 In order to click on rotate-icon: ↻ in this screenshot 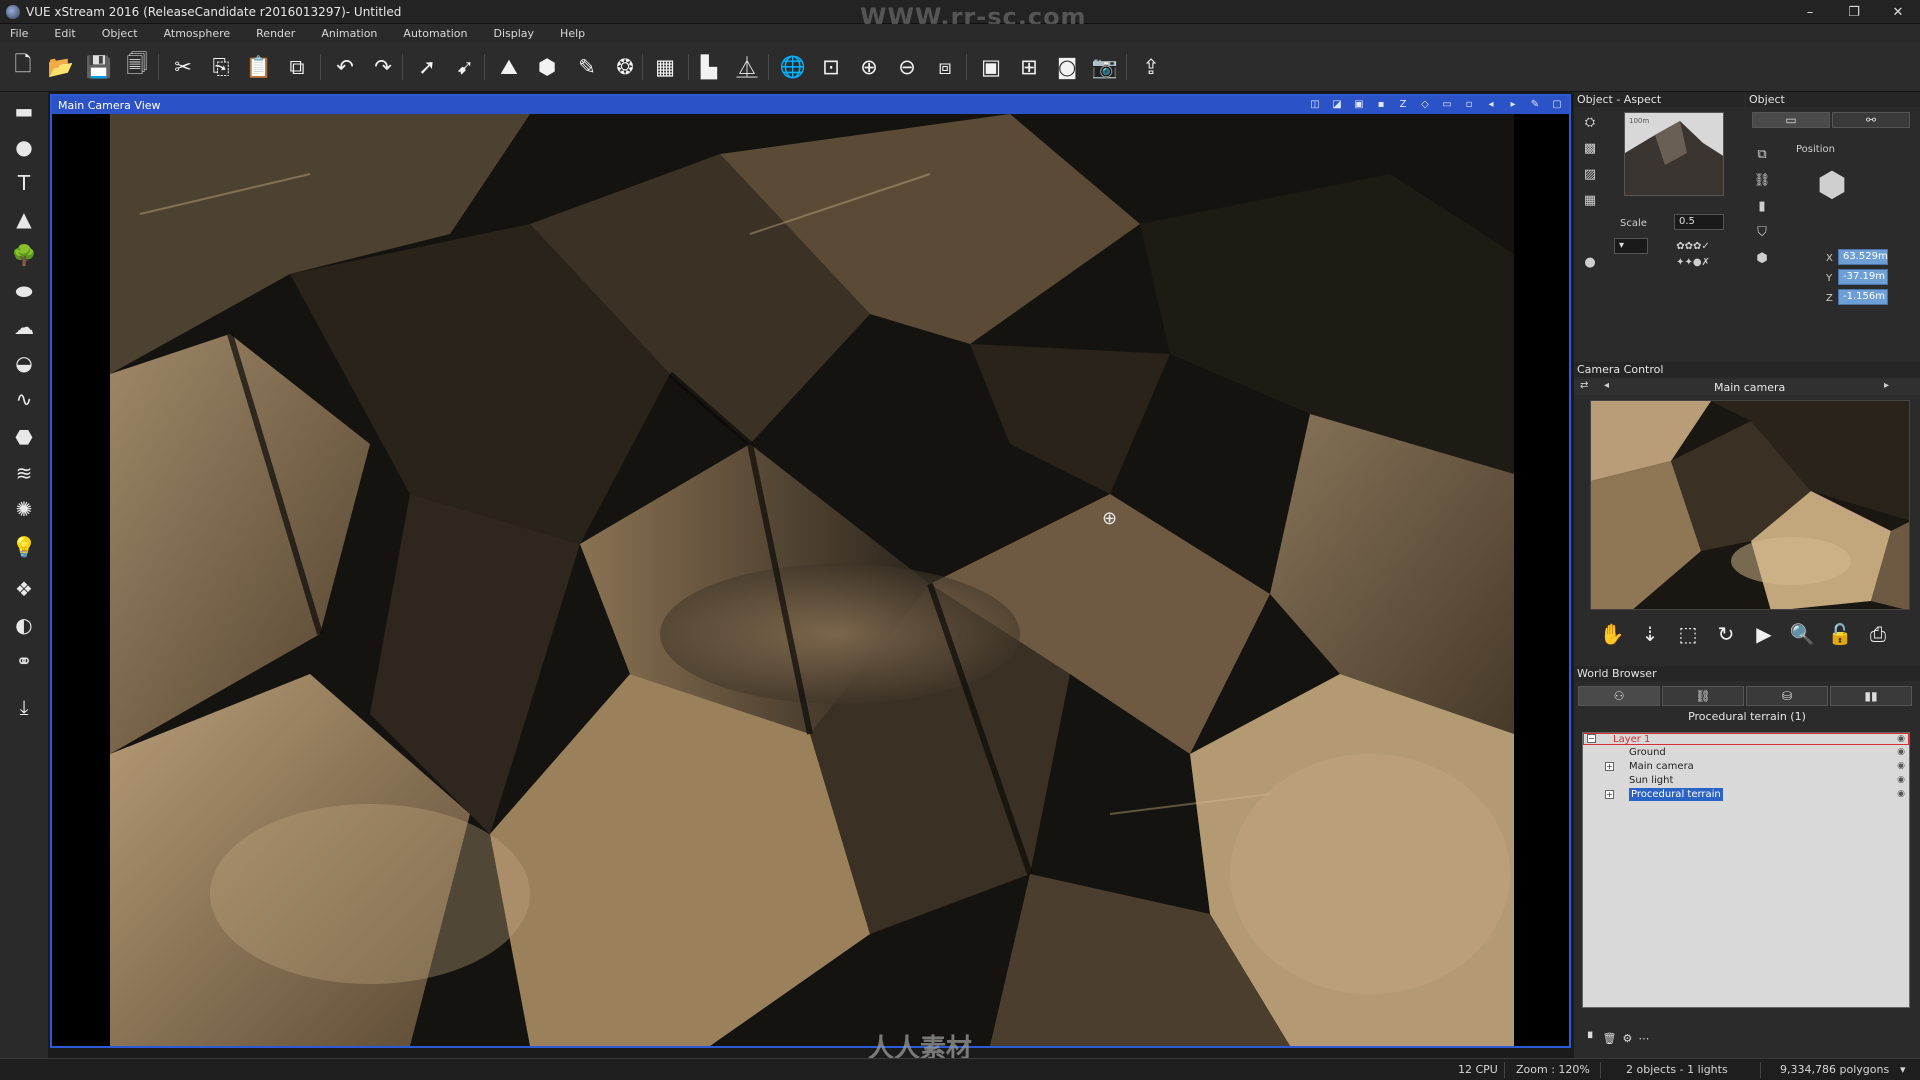, I will do `click(1726, 634)`.